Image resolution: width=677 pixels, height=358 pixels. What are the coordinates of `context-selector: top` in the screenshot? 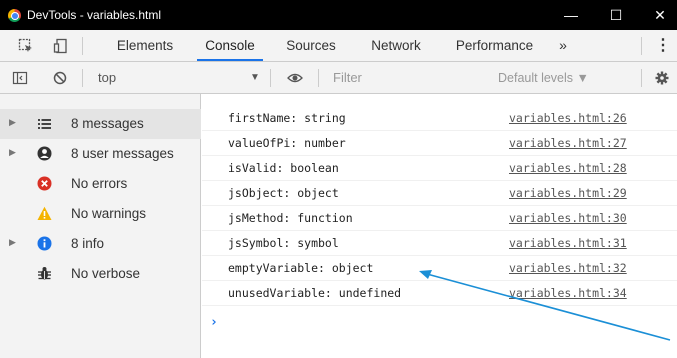 It's located at (107, 78).